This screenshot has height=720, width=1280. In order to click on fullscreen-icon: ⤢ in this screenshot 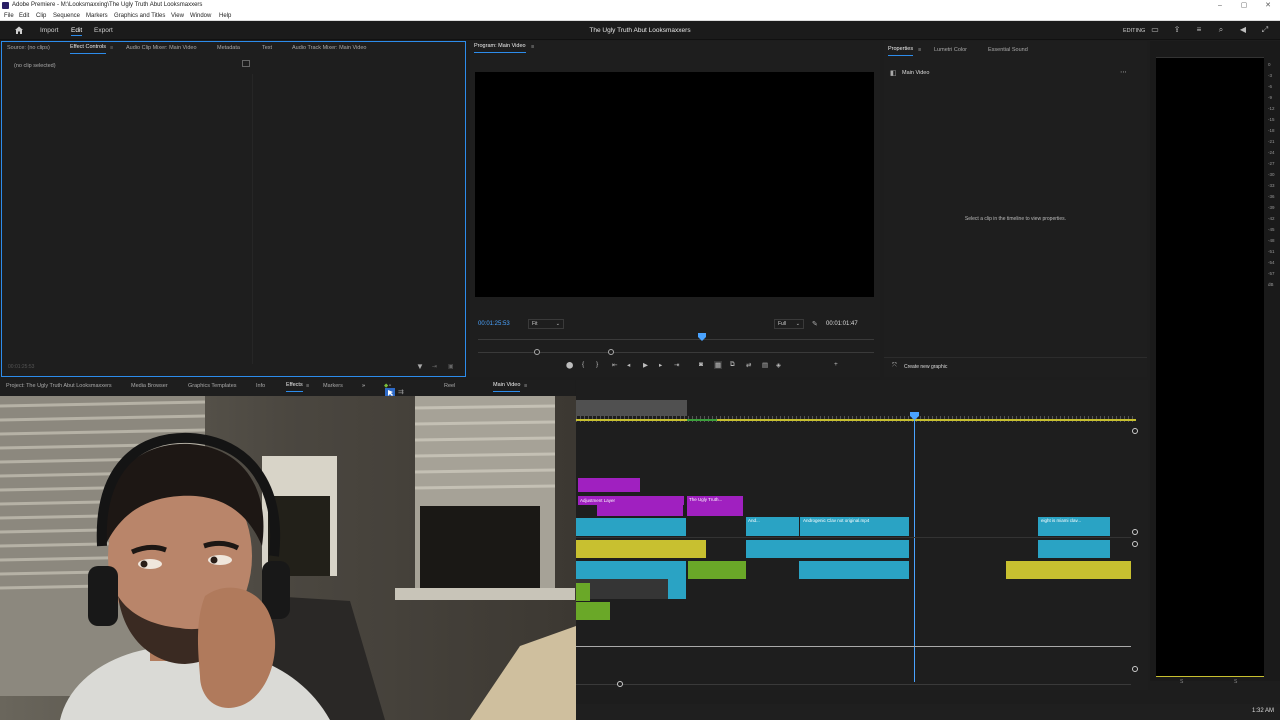, I will do `click(1265, 30)`.